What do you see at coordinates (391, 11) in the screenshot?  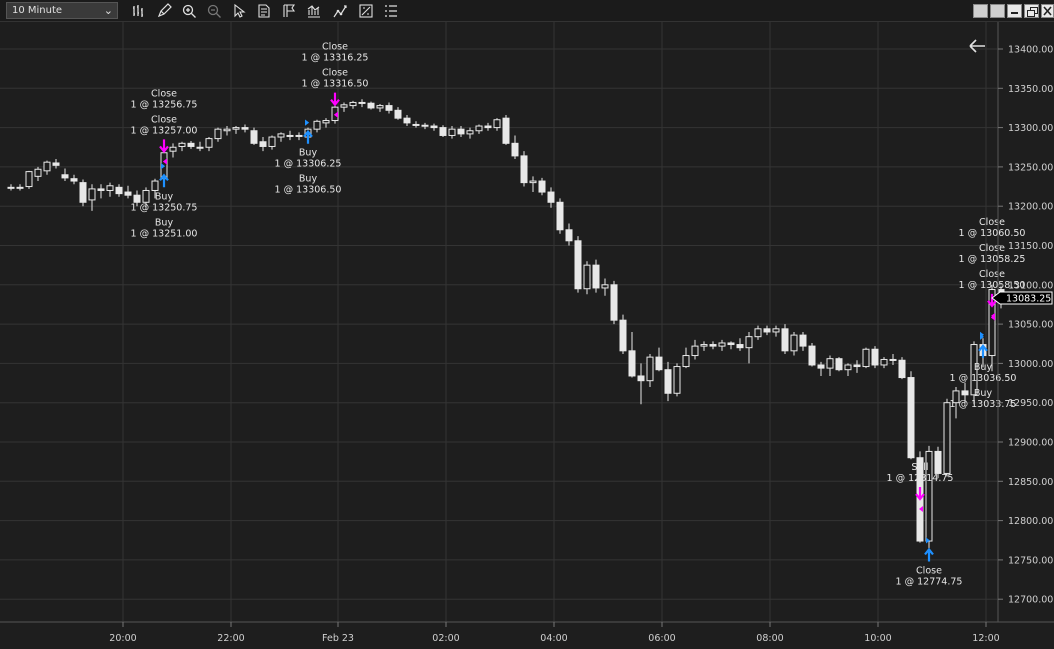 I see `list-icon` at bounding box center [391, 11].